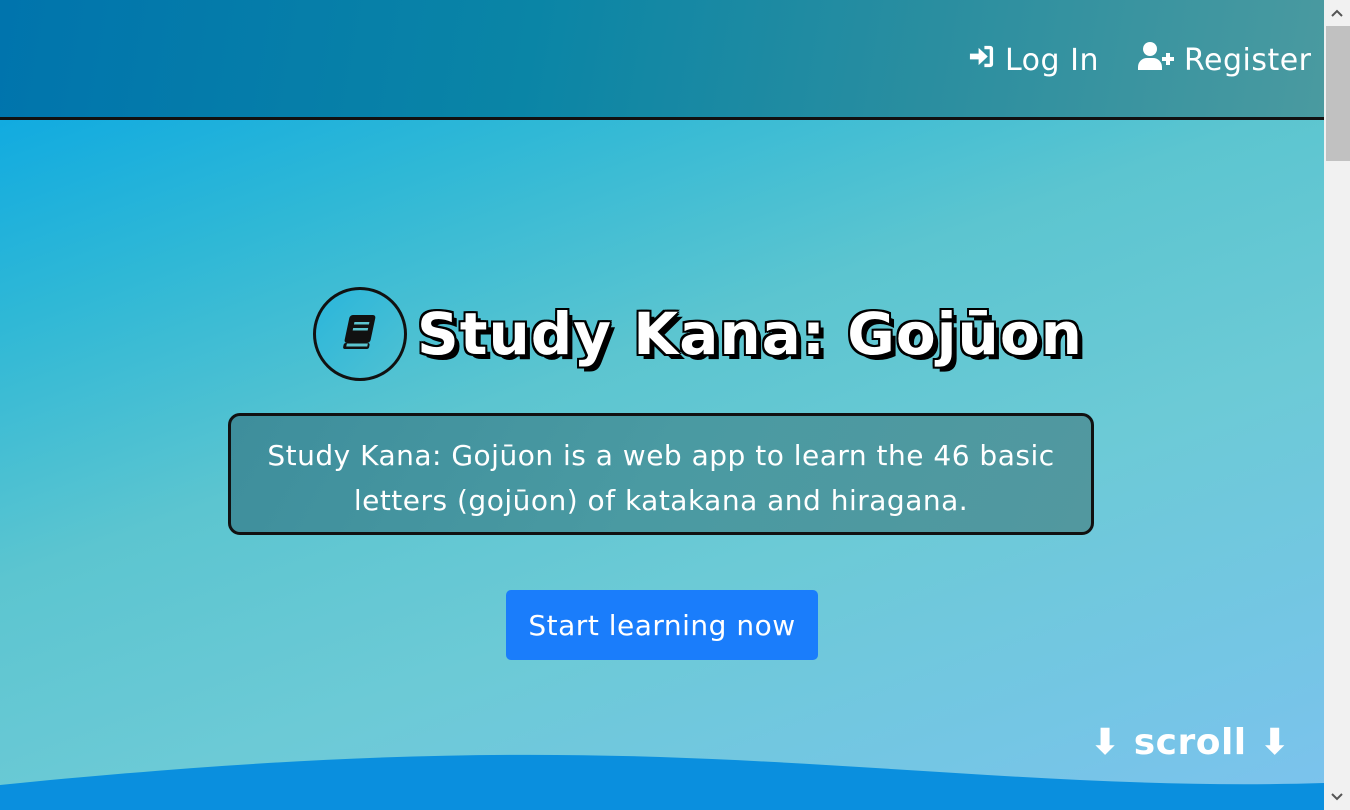  Describe the element at coordinates (1052, 60) in the screenshot. I see `login-label: Log In` at that location.